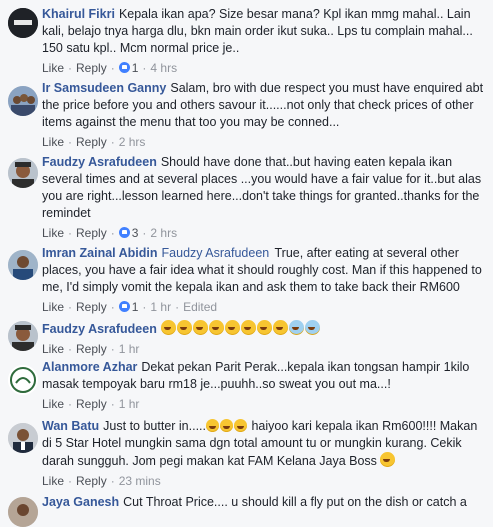 This screenshot has height=527, width=493. What do you see at coordinates (163, 68) in the screenshot?
I see `timestamp: 4 hrs` at bounding box center [163, 68].